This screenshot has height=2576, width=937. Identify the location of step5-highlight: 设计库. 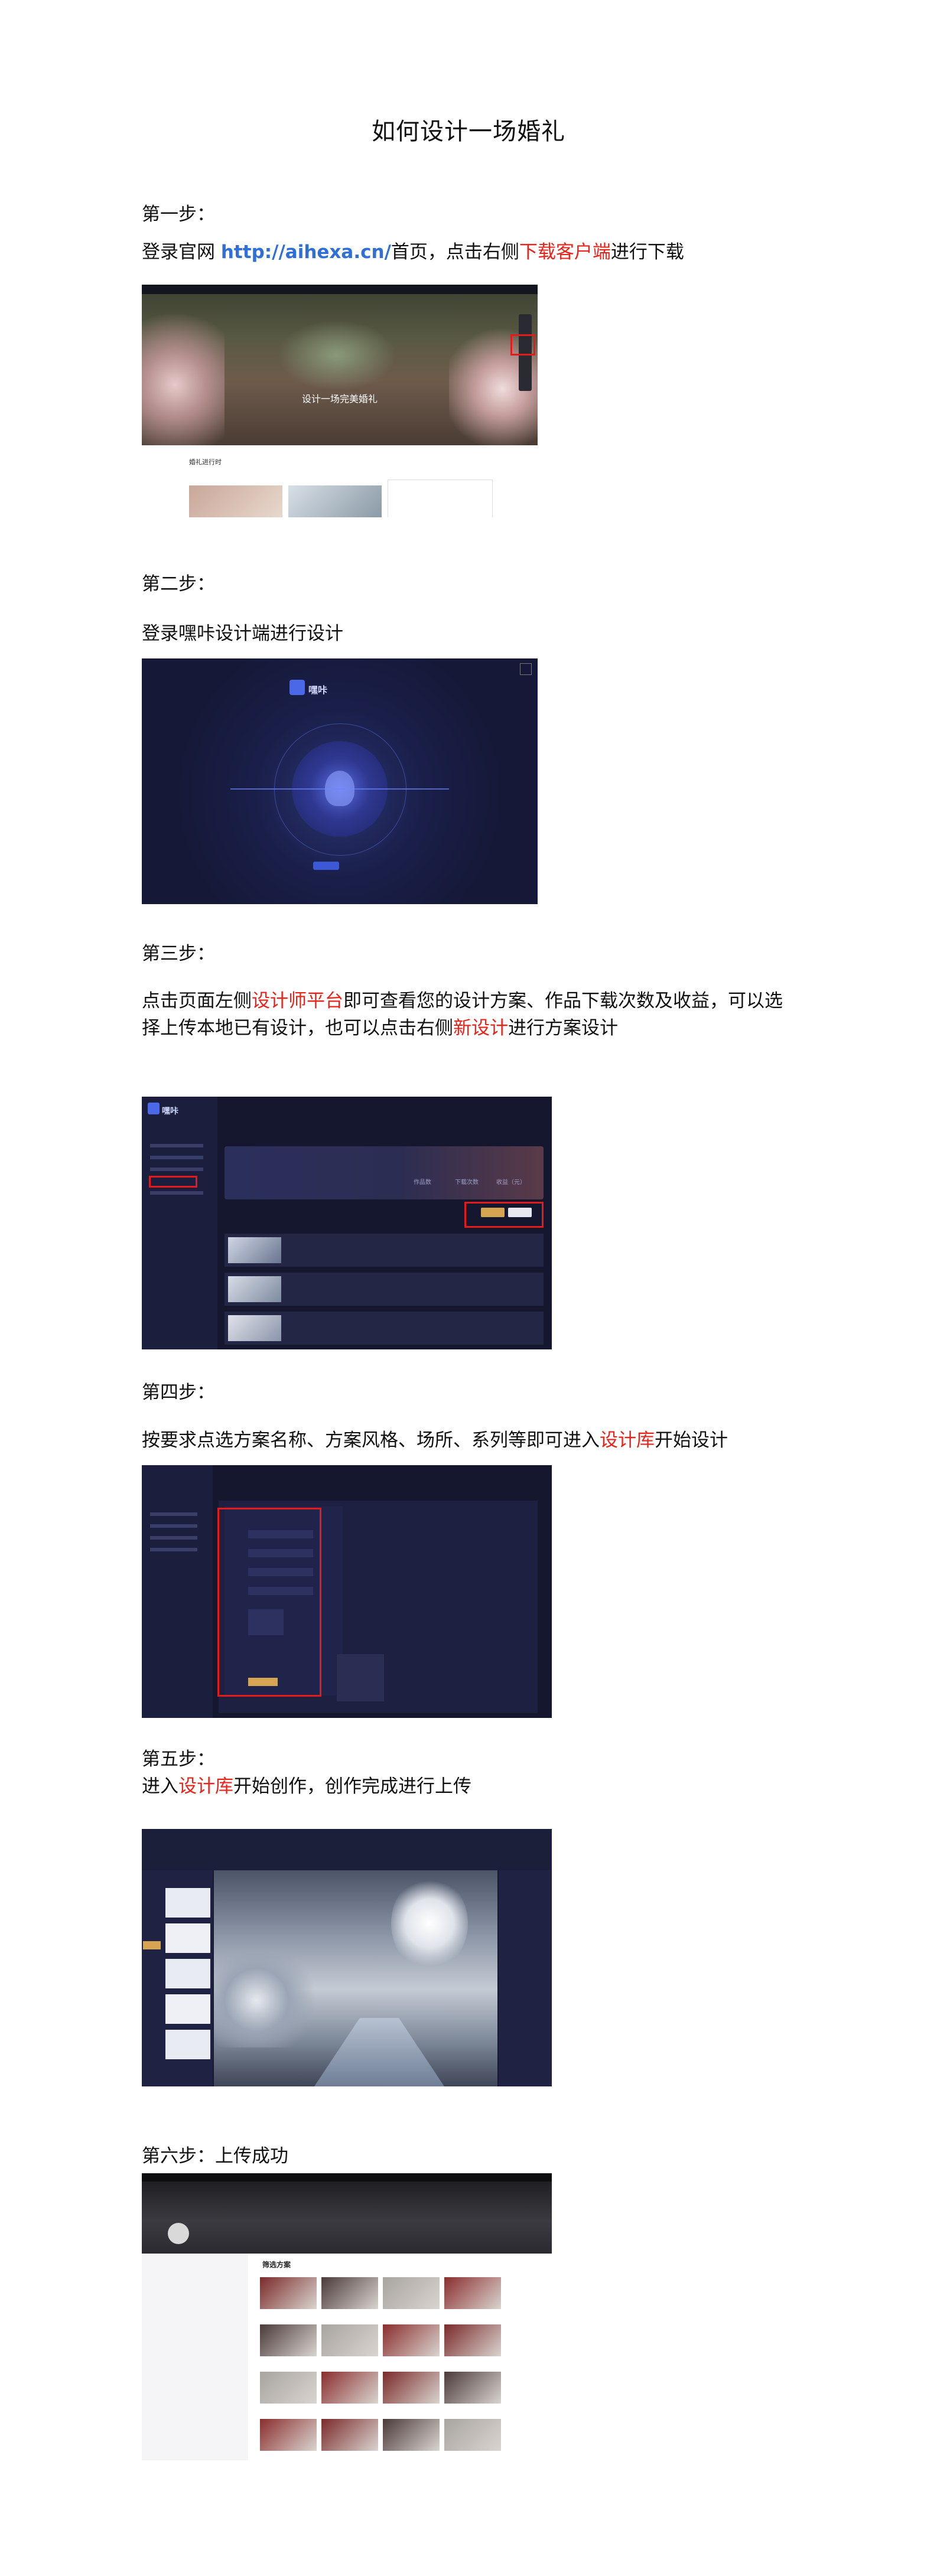
(205, 1787).